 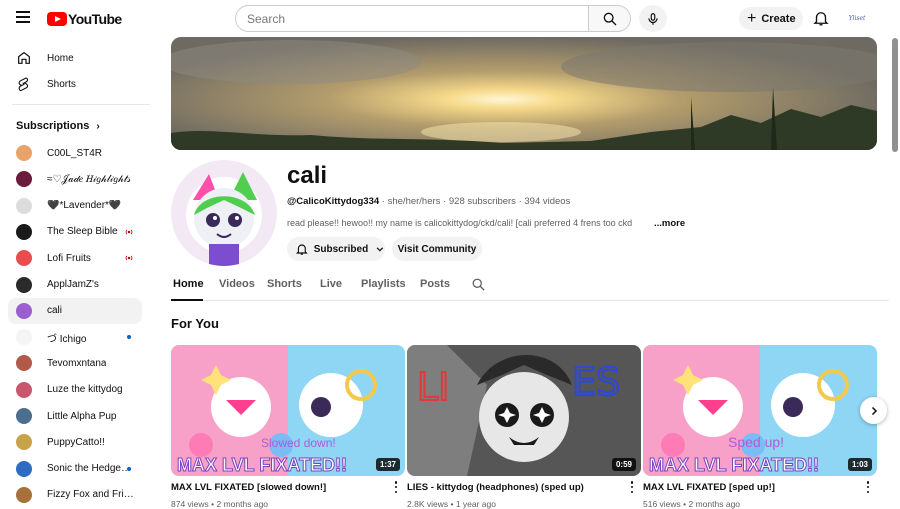 I want to click on video-duration: 1:37, so click(x=387, y=464).